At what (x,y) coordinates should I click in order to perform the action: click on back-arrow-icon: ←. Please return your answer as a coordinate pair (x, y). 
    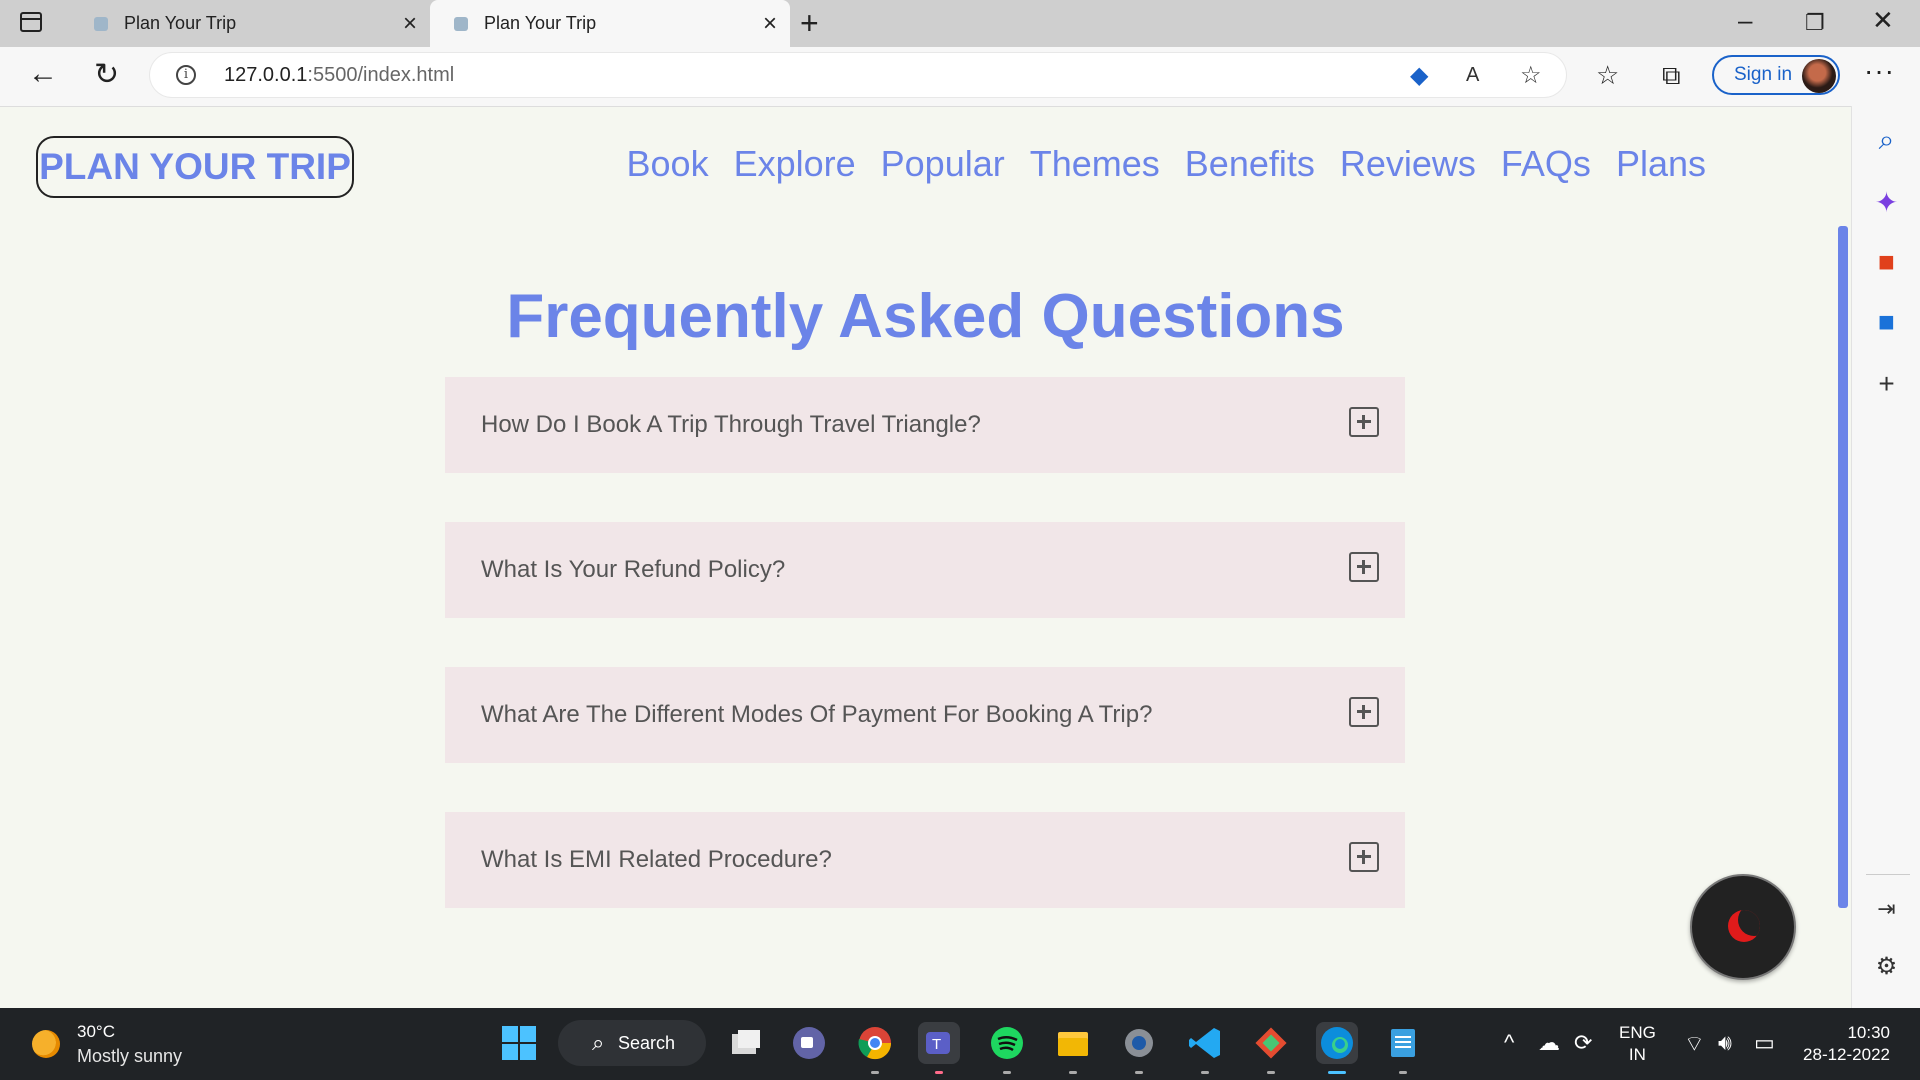
    Looking at the image, I should click on (43, 74).